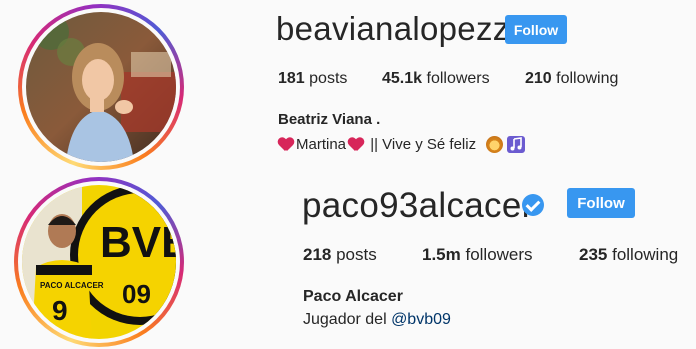  What do you see at coordinates (538, 78) in the screenshot?
I see `following-number: 210` at bounding box center [538, 78].